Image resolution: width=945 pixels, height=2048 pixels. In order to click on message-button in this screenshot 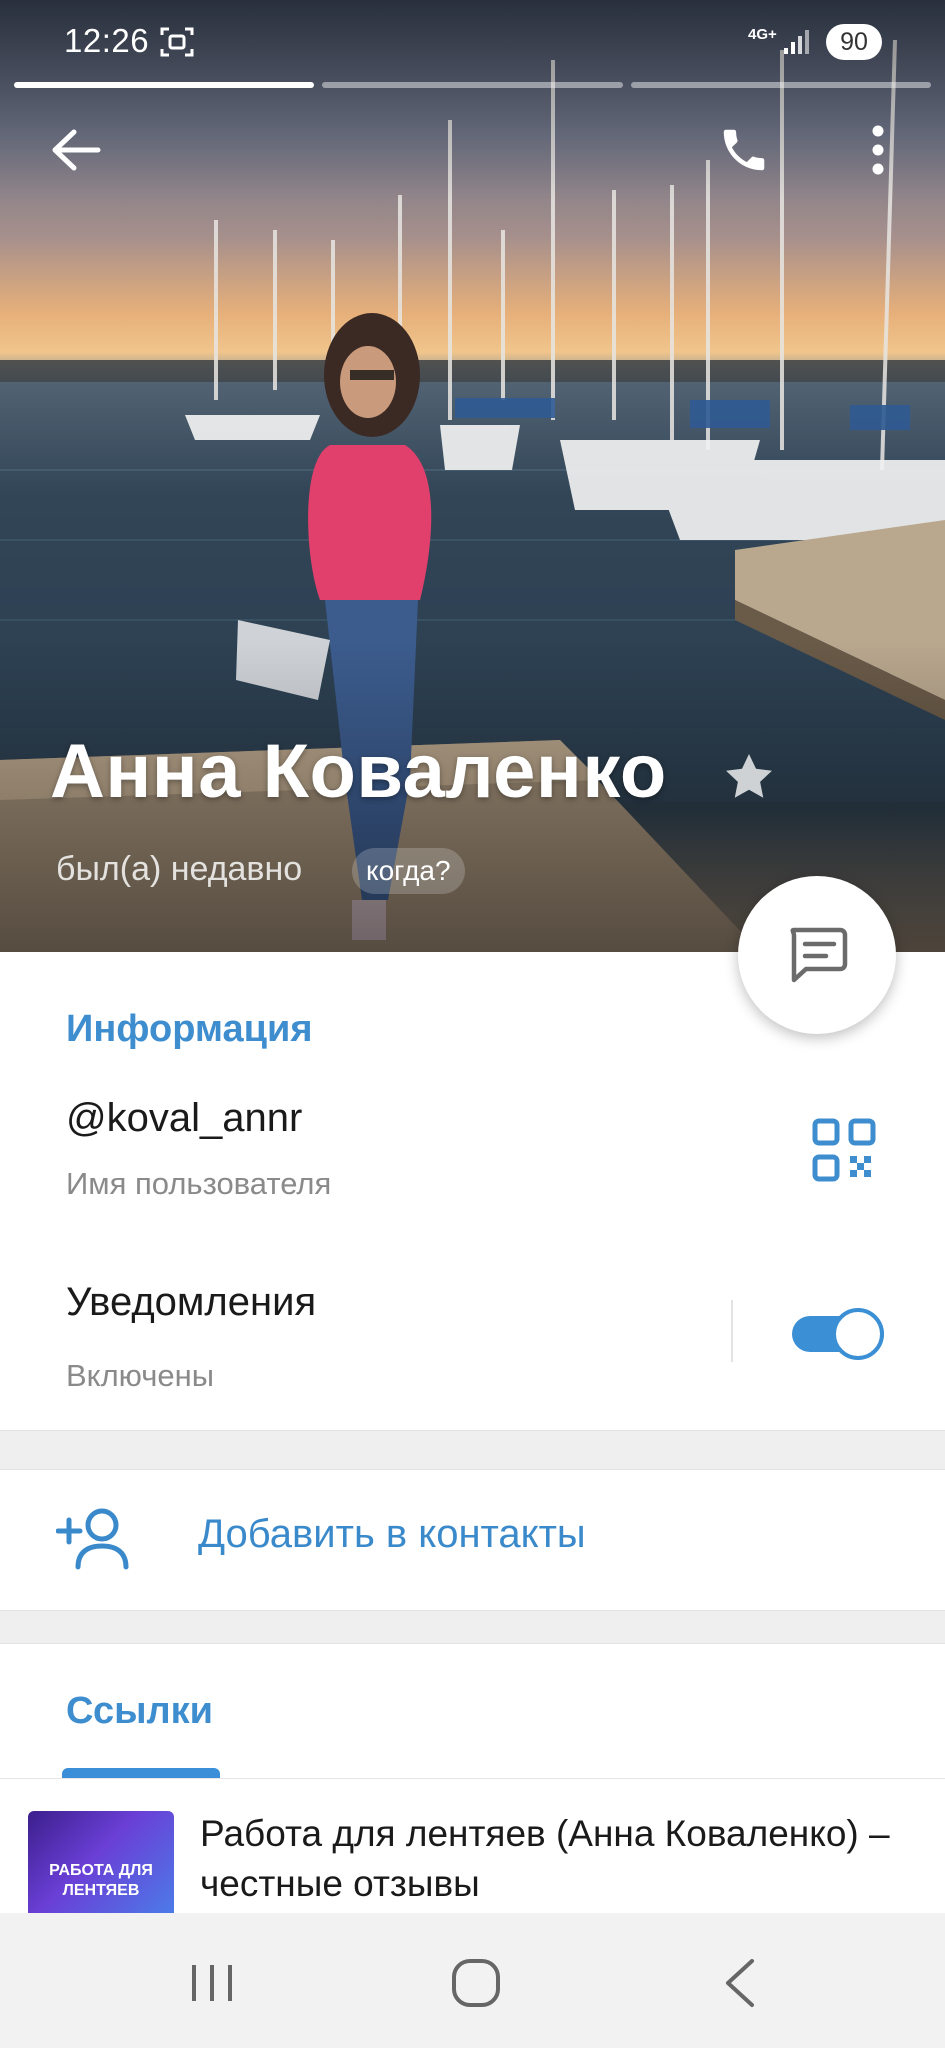, I will do `click(817, 955)`.